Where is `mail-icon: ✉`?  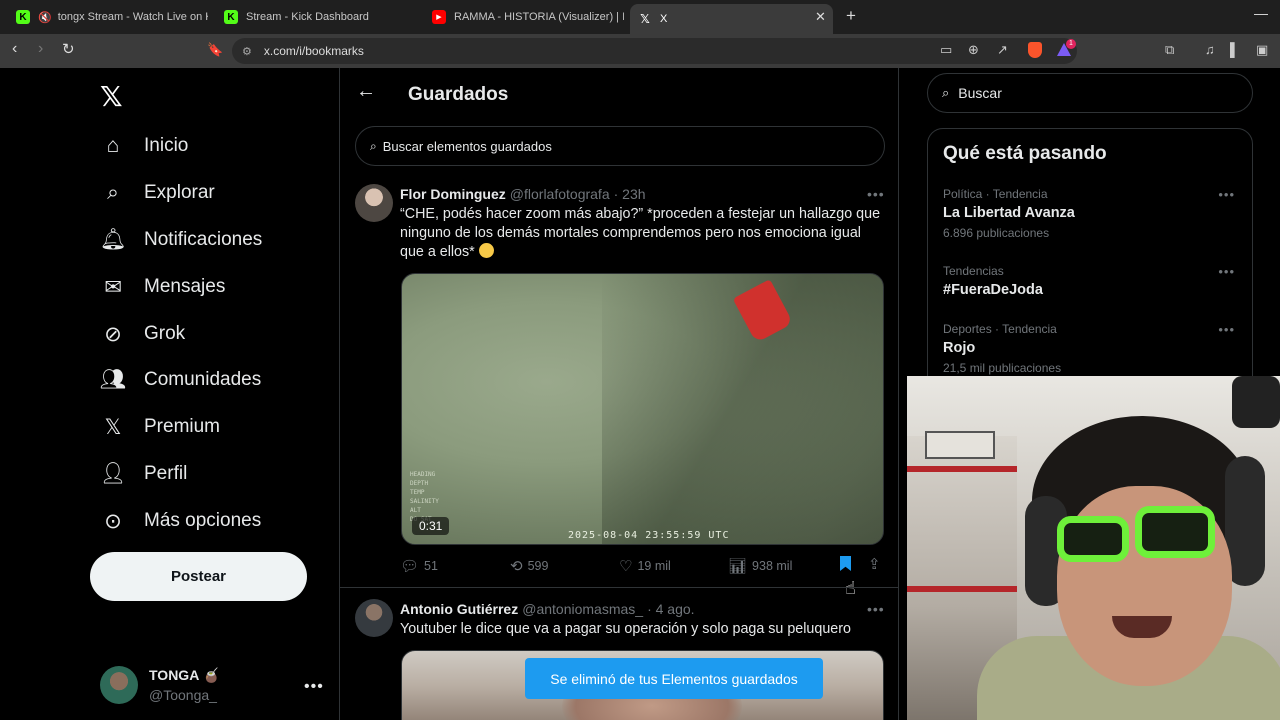 mail-icon: ✉ is located at coordinates (113, 287).